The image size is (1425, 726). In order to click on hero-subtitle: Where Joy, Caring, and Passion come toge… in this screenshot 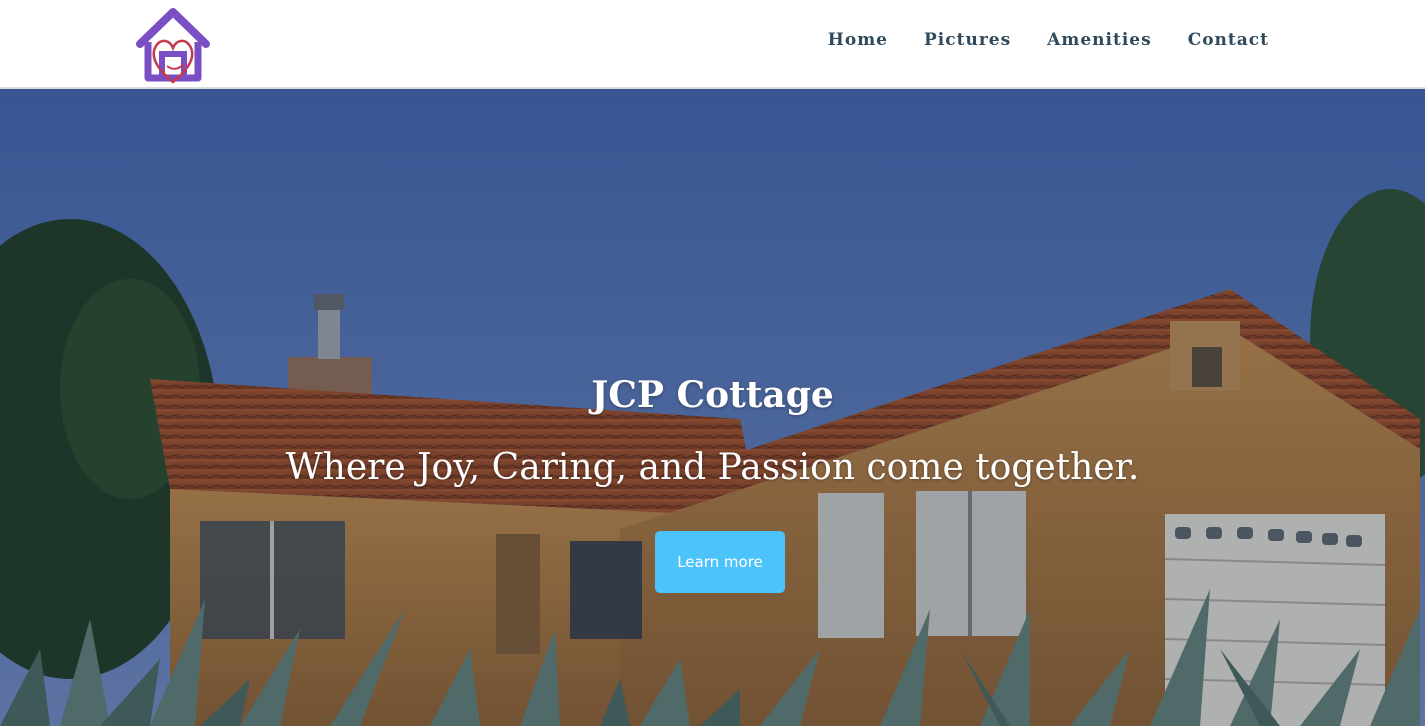, I will do `click(712, 467)`.